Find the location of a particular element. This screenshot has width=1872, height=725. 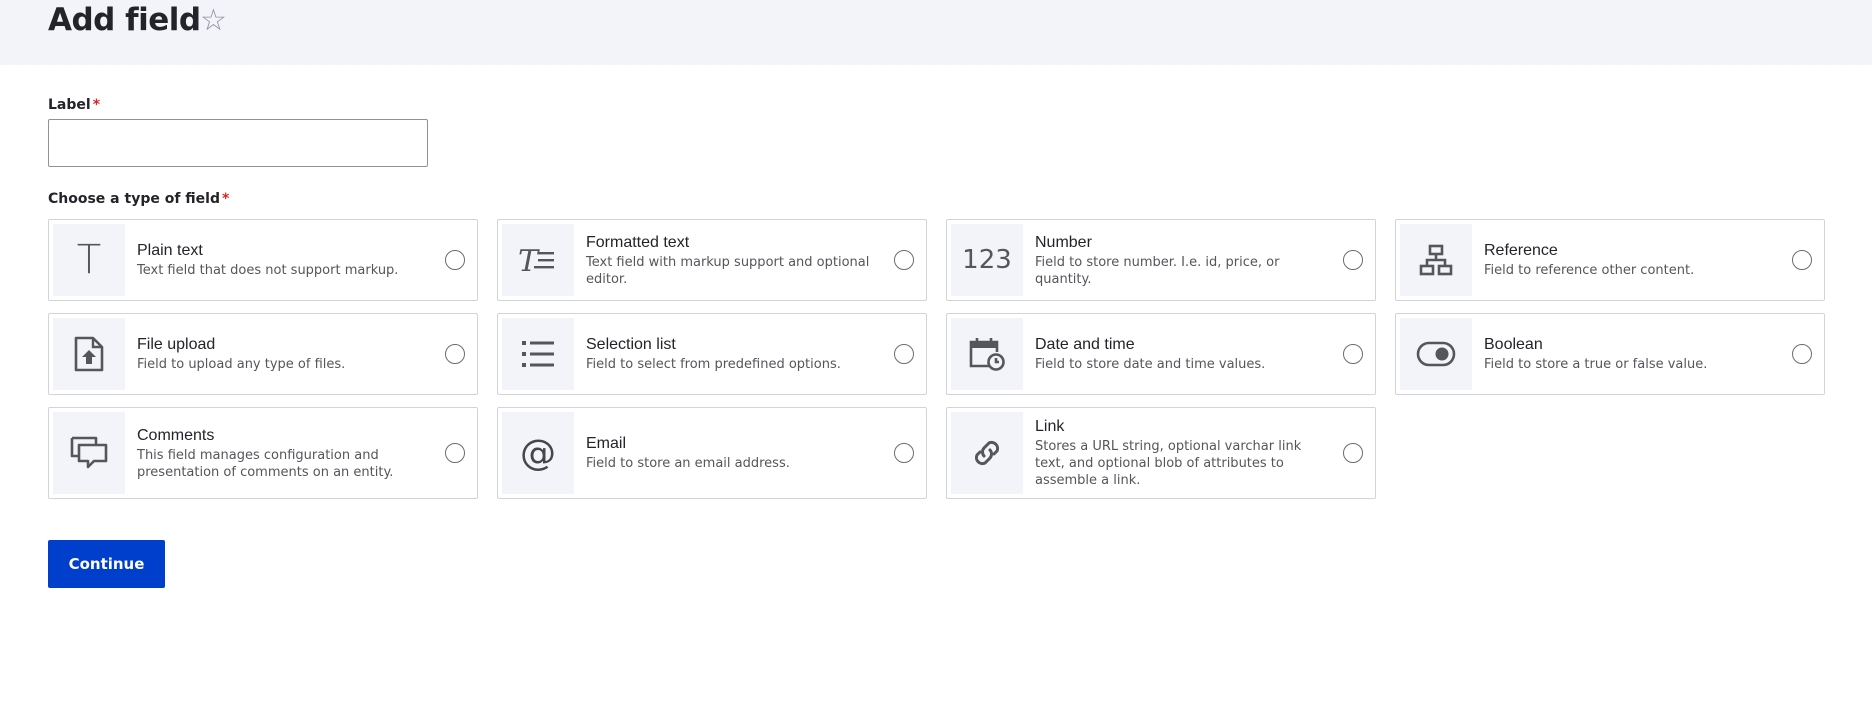

svg-text: T is located at coordinates (529, 260).